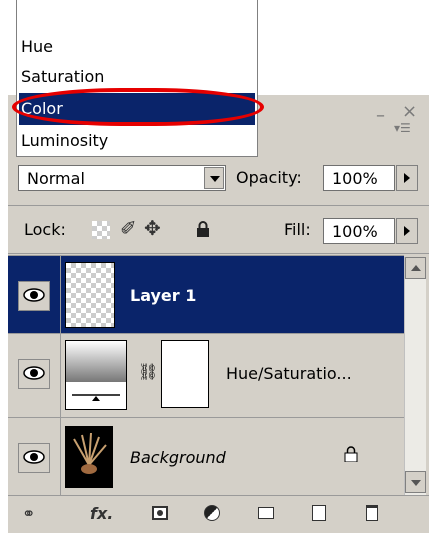 Image resolution: width=429 pixels, height=533 pixels. I want to click on layers-scrollbar, so click(415, 376).